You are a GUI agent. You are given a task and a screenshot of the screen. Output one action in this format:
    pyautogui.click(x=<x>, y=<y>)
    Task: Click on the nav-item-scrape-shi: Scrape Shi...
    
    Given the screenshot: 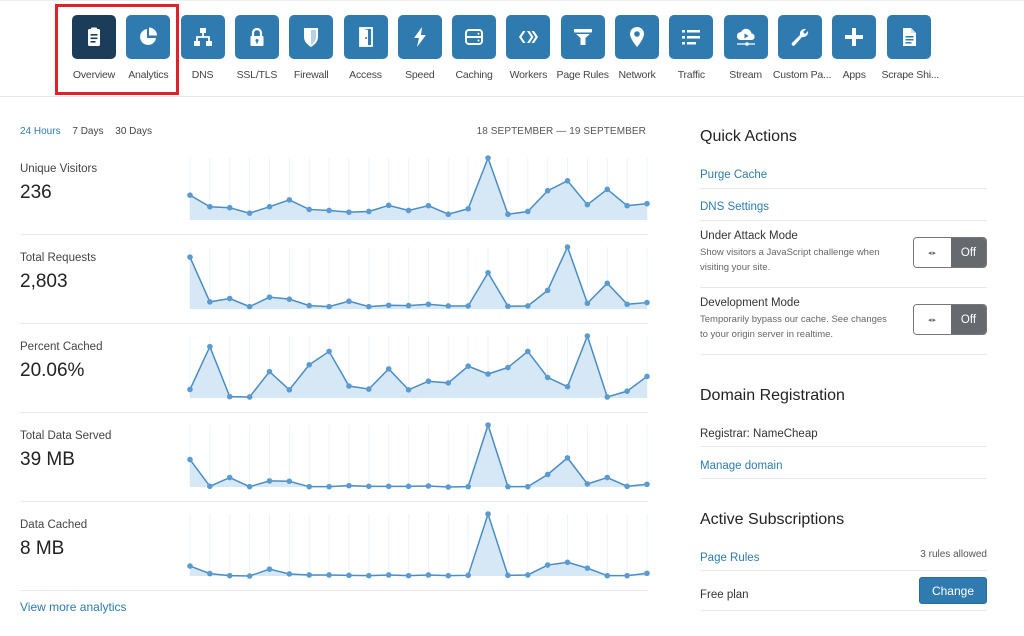 What is the action you would take?
    pyautogui.click(x=910, y=48)
    